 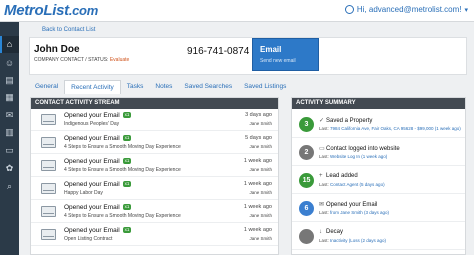 I want to click on envelope-icon: ✉, so click(x=322, y=205).